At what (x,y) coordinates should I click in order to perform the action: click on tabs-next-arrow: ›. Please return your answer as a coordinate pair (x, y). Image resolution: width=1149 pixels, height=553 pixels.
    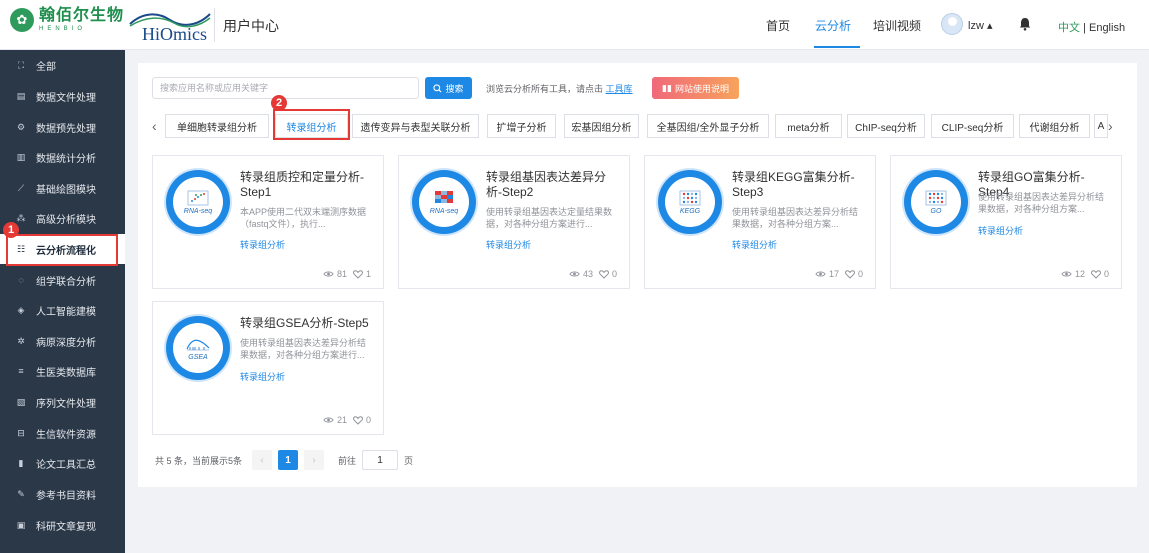
    Looking at the image, I should click on (1110, 126).